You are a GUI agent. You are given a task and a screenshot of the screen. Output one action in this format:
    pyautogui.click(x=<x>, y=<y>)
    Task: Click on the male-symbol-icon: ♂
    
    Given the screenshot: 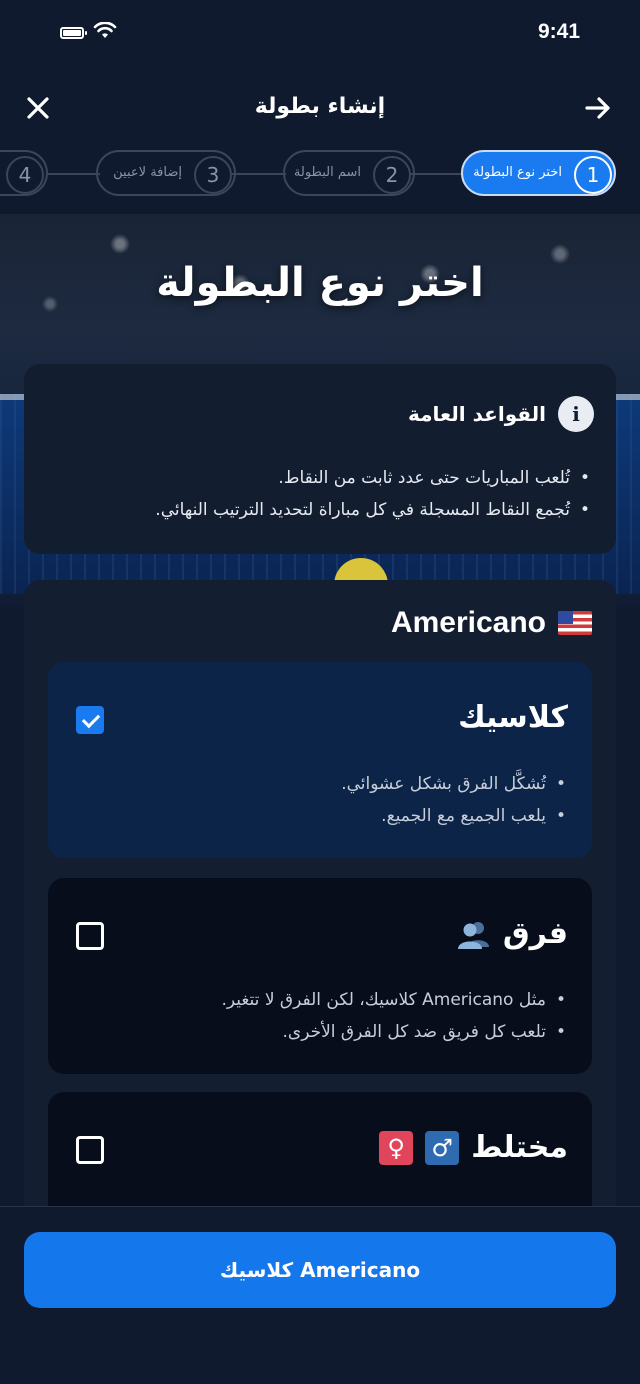 What is the action you would take?
    pyautogui.click(x=442, y=1147)
    